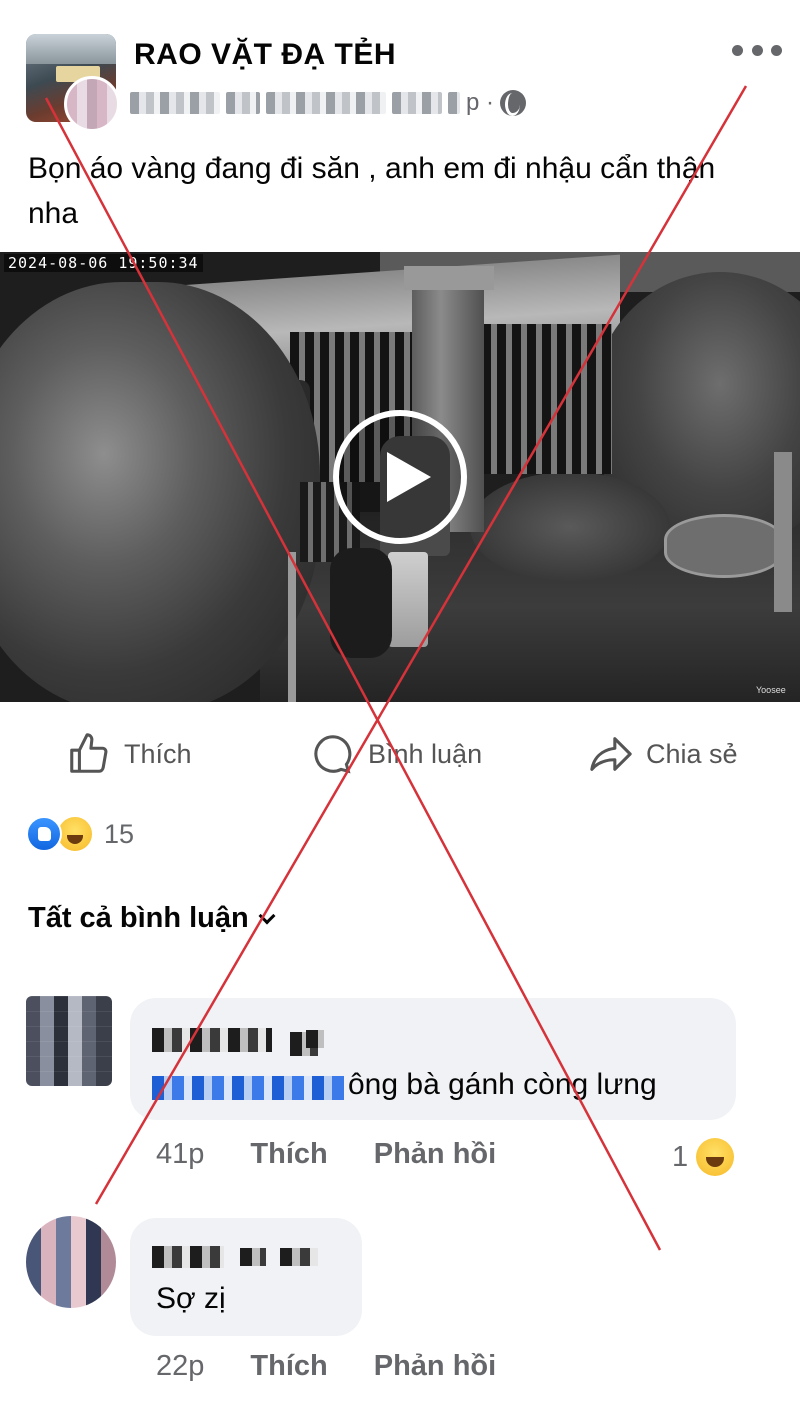 This screenshot has width=800, height=1406. I want to click on share-button: Chia sẻ, so click(663, 754).